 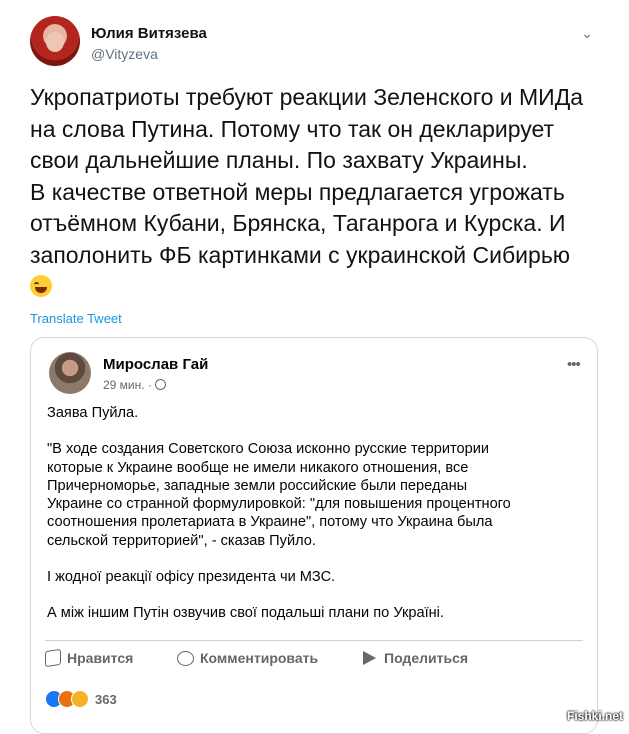 I want to click on reactions-count: 363, so click(x=106, y=699).